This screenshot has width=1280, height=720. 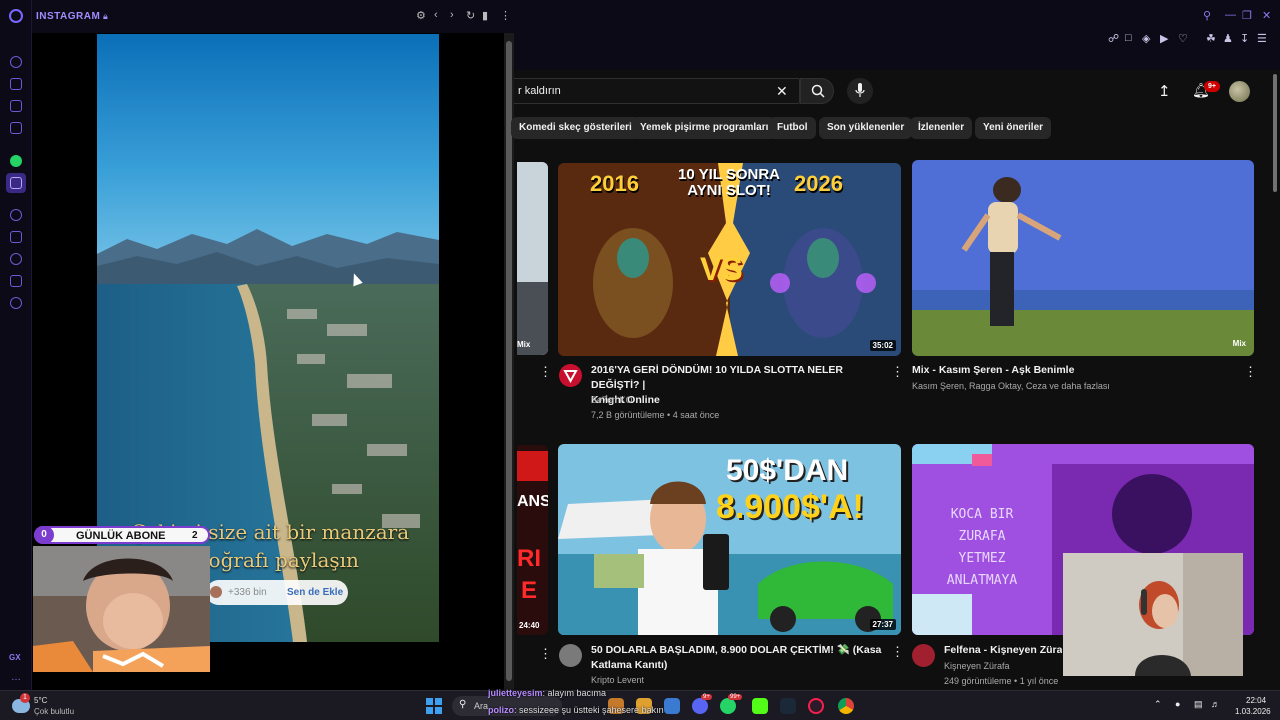 What do you see at coordinates (16, 303) in the screenshot?
I see `settings-gear-icon` at bounding box center [16, 303].